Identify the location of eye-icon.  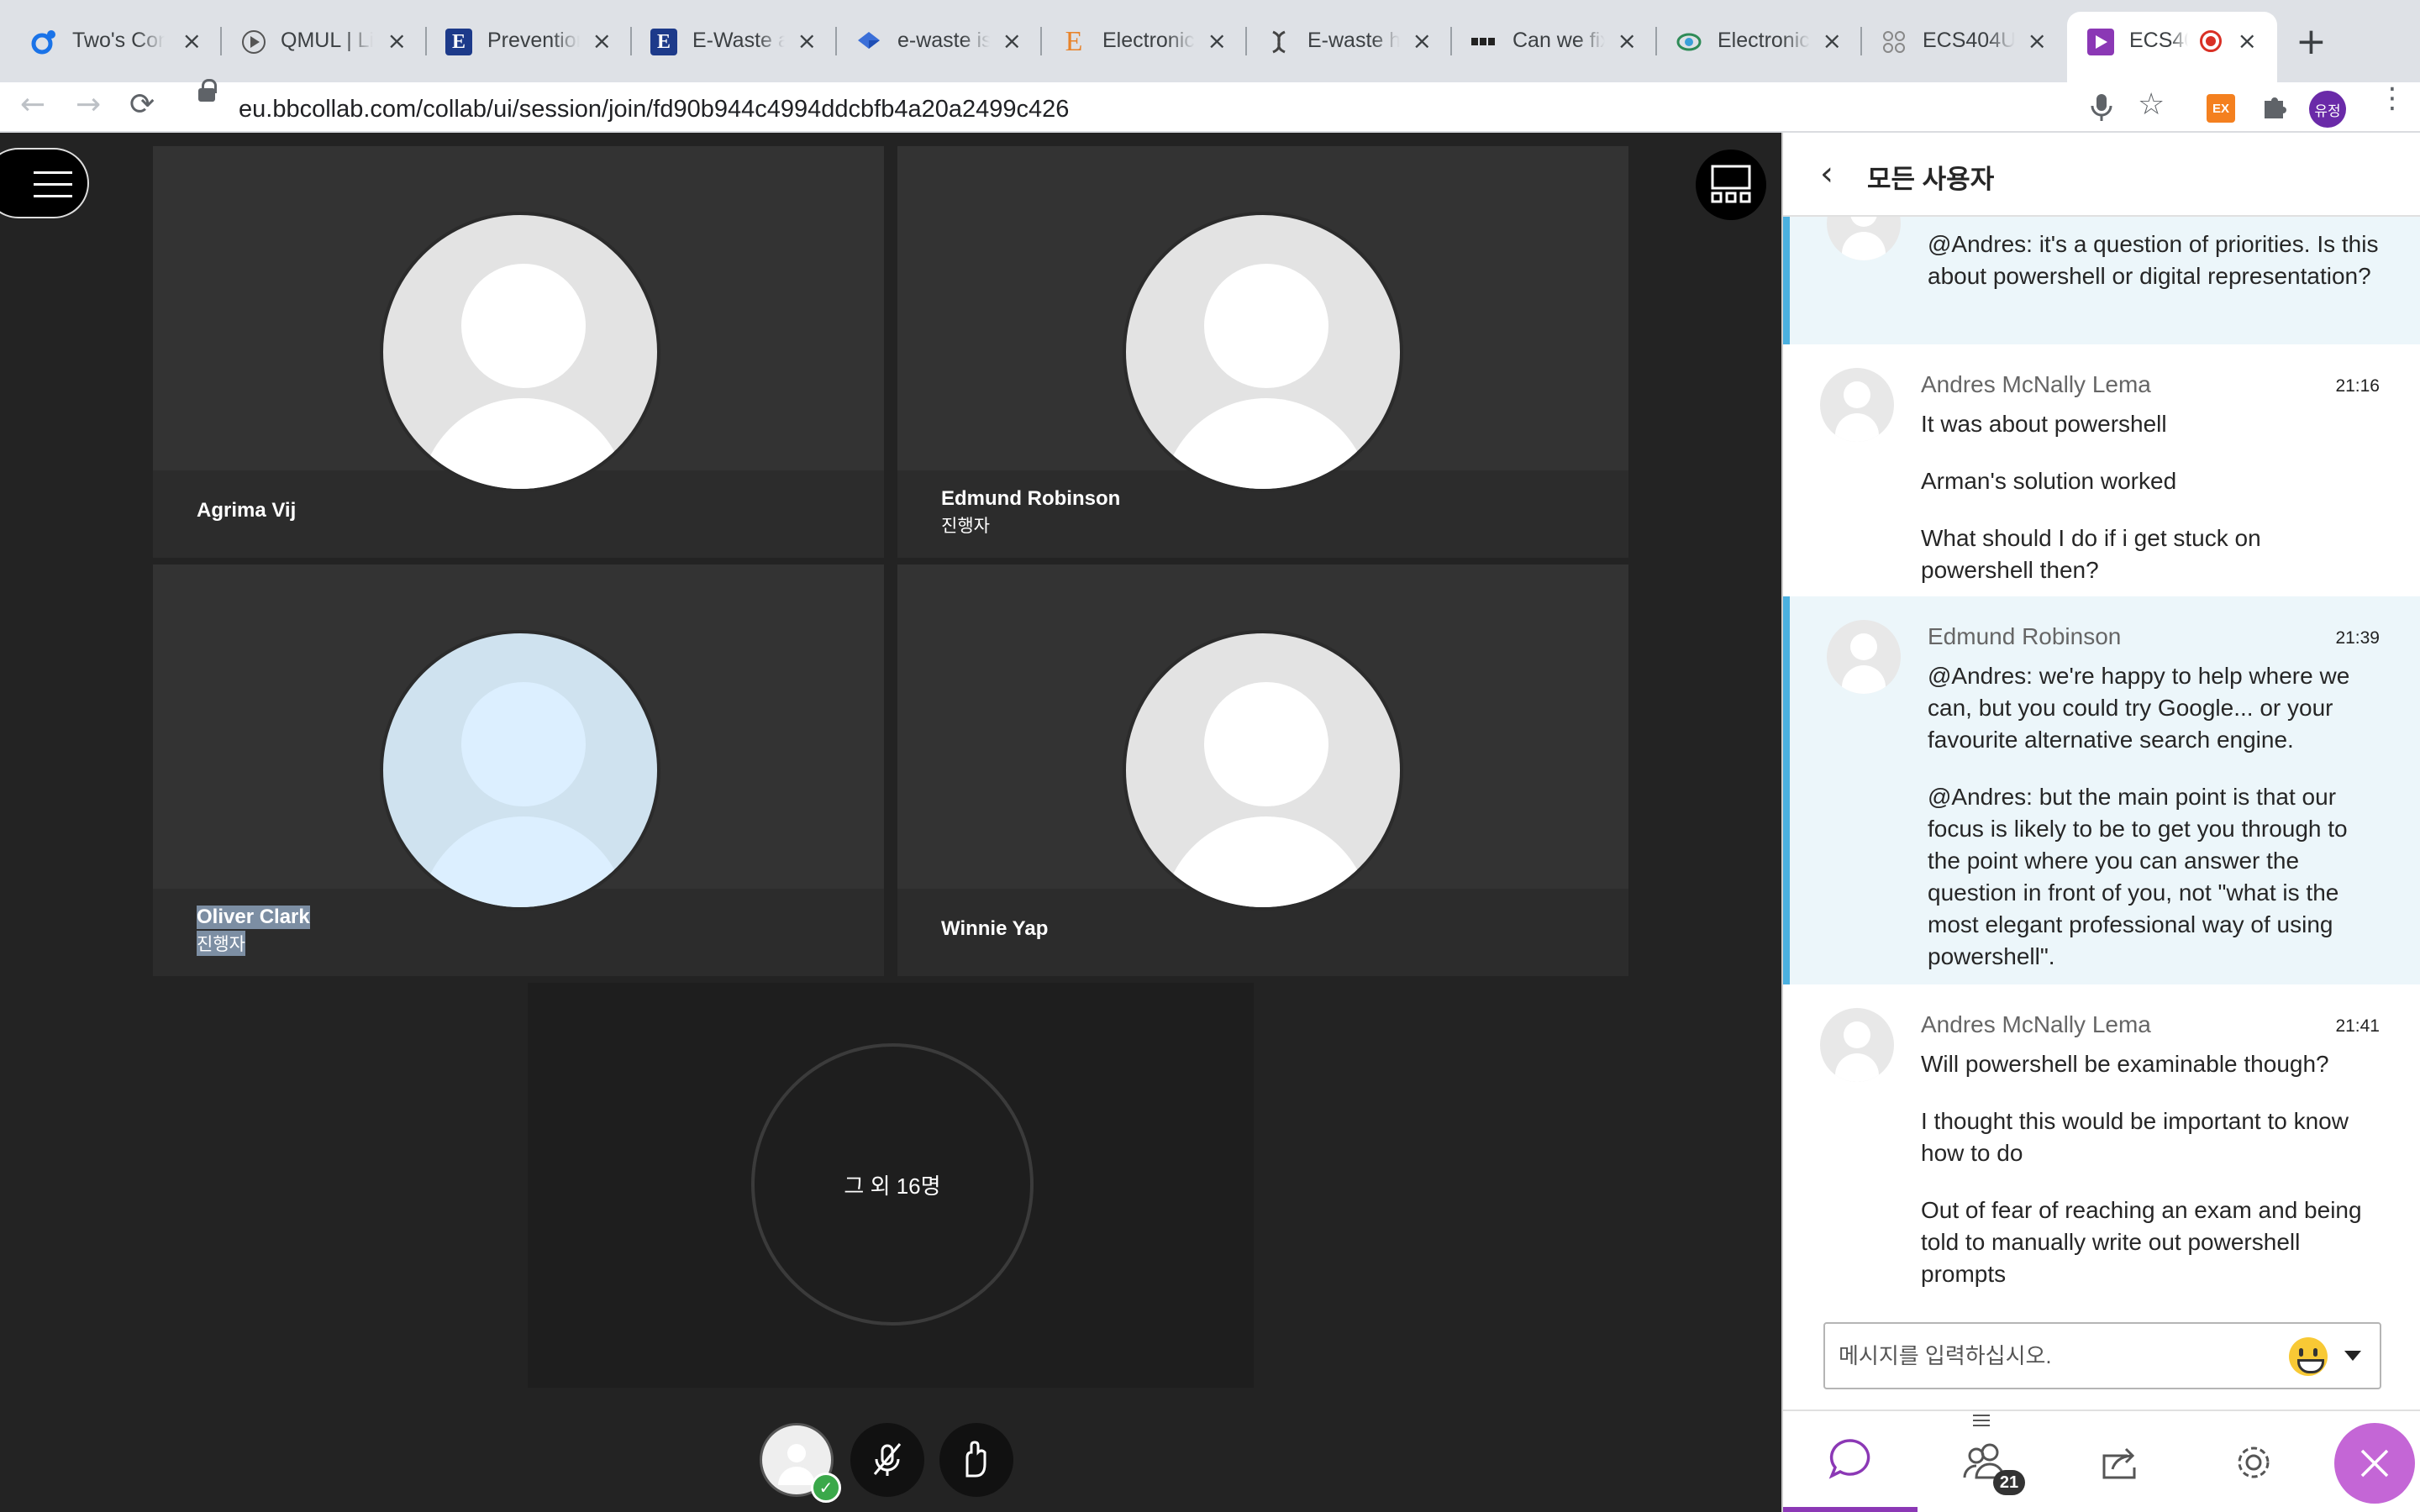
(1689, 42).